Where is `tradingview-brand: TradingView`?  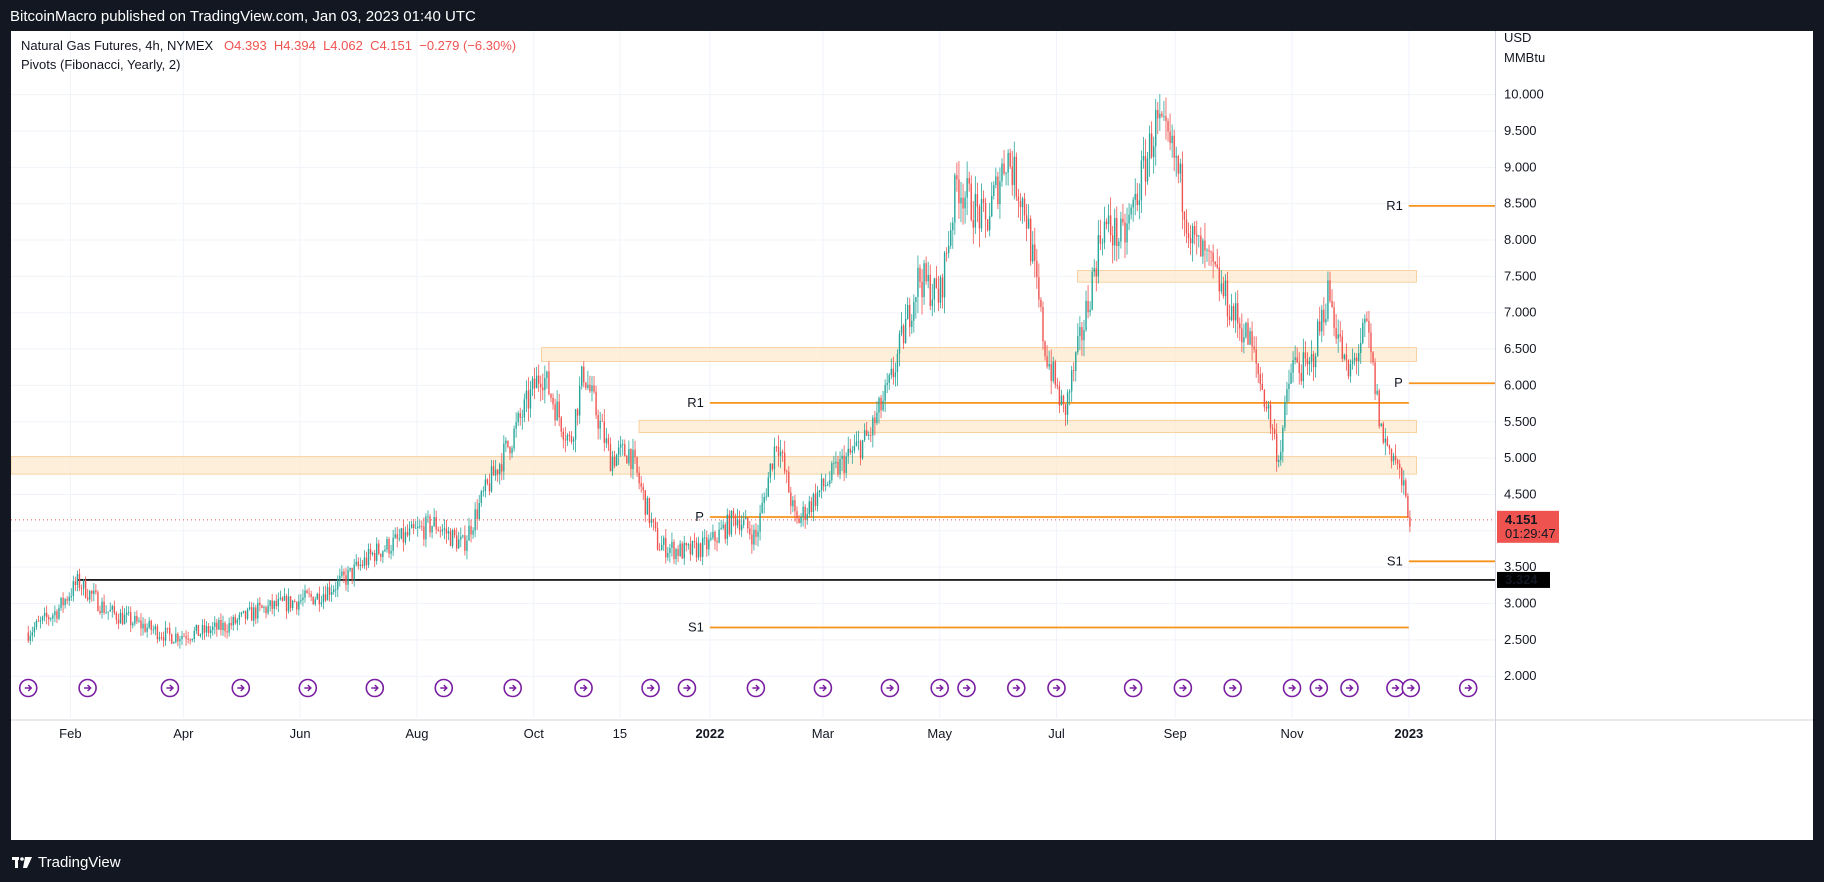 tradingview-brand: TradingView is located at coordinates (66, 862).